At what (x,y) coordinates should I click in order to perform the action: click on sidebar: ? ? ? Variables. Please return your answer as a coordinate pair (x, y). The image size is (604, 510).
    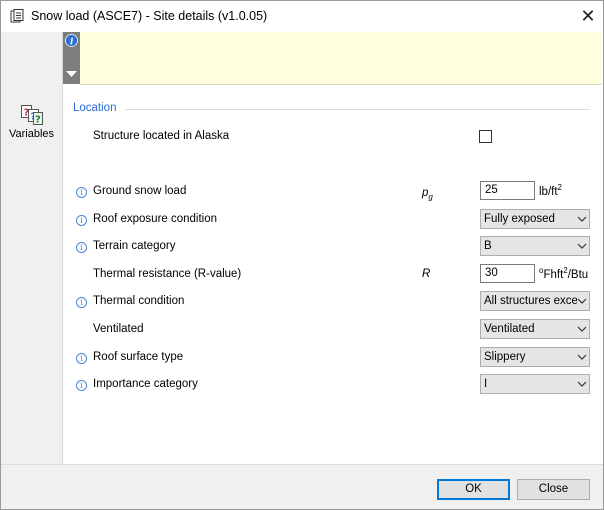
    Looking at the image, I should click on (32, 248).